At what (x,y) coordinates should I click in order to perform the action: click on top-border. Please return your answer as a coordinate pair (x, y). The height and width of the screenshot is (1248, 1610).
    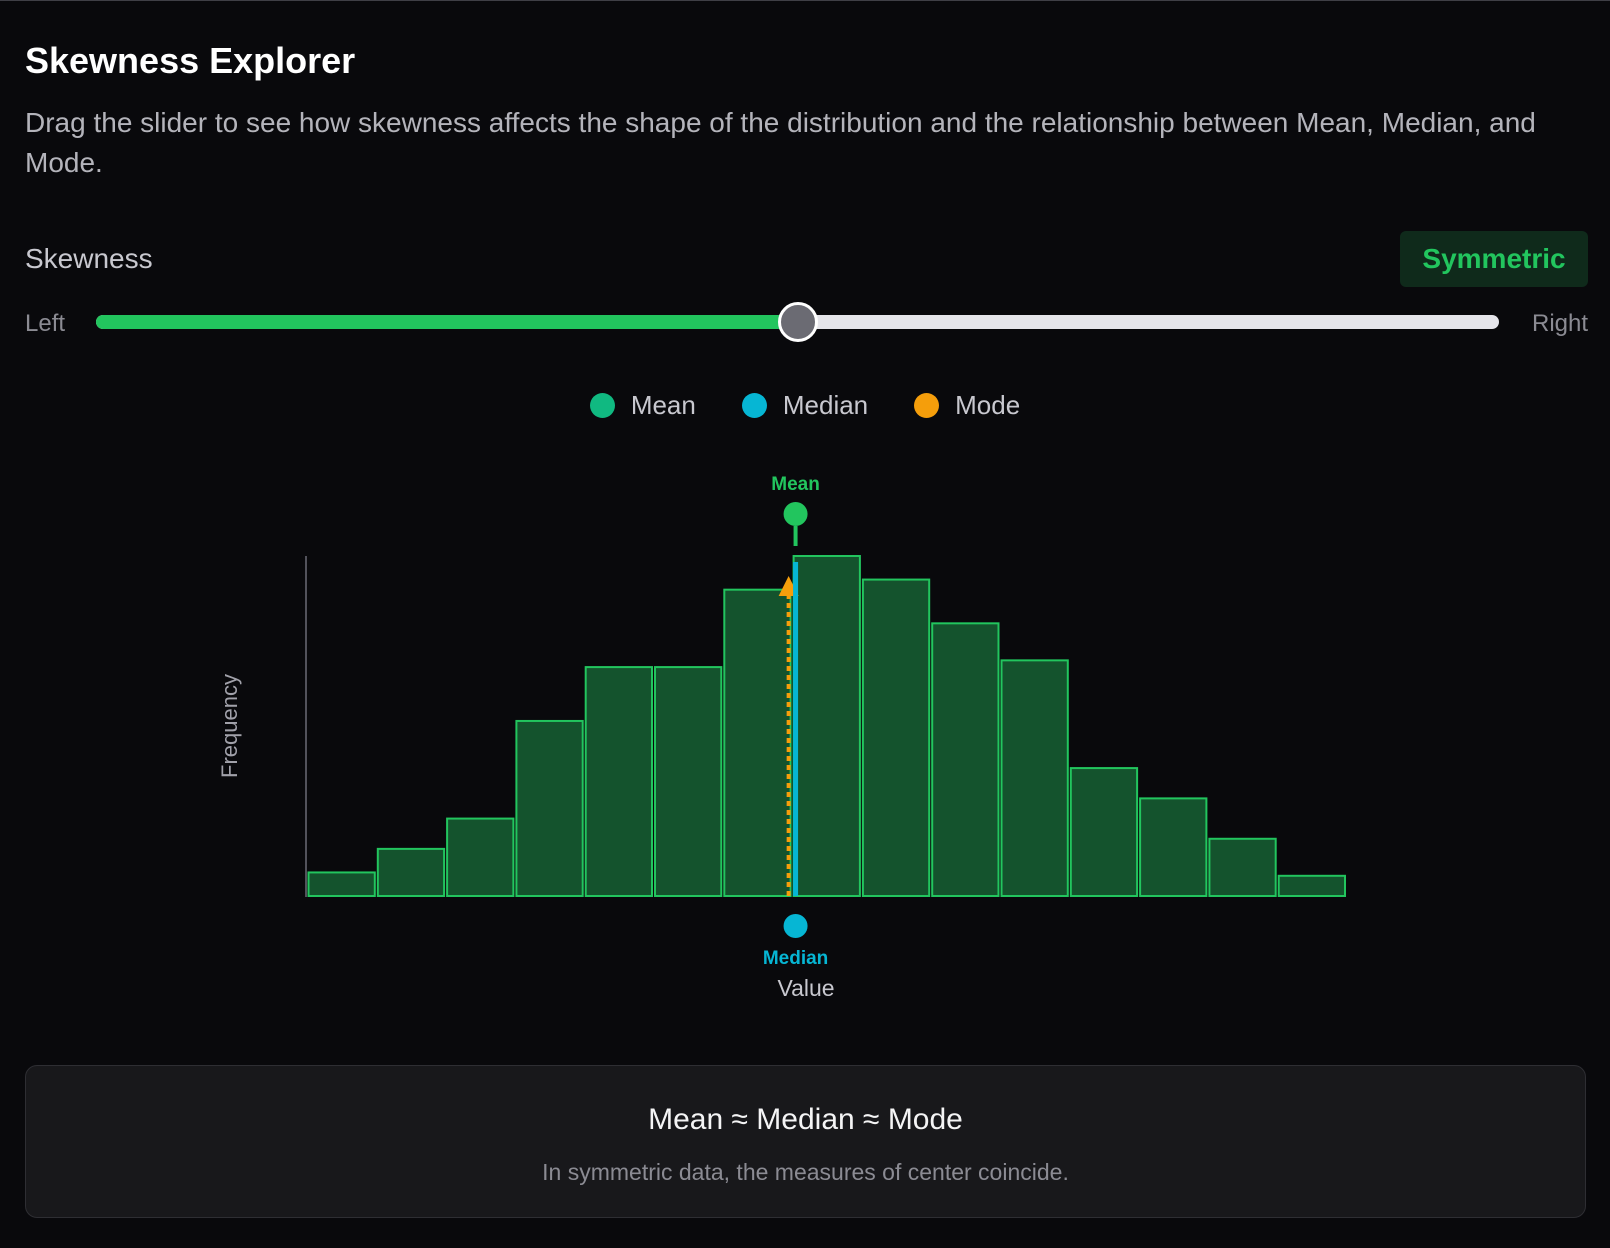
    Looking at the image, I should click on (805, 0).